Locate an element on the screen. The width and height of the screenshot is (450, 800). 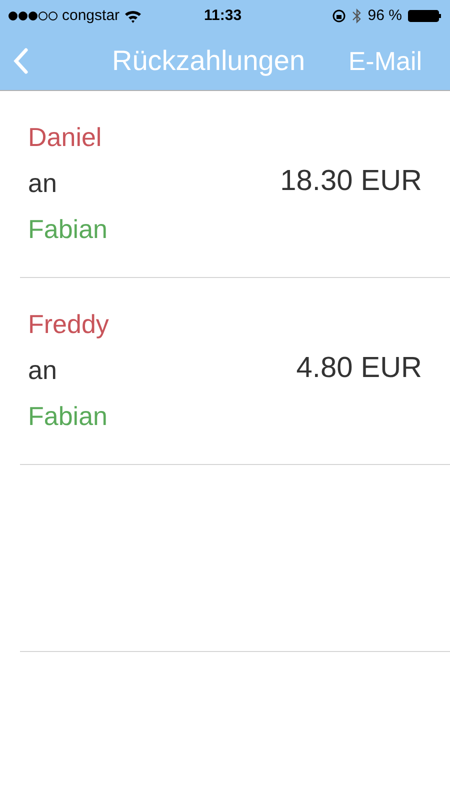
battery-icon is located at coordinates (425, 16).